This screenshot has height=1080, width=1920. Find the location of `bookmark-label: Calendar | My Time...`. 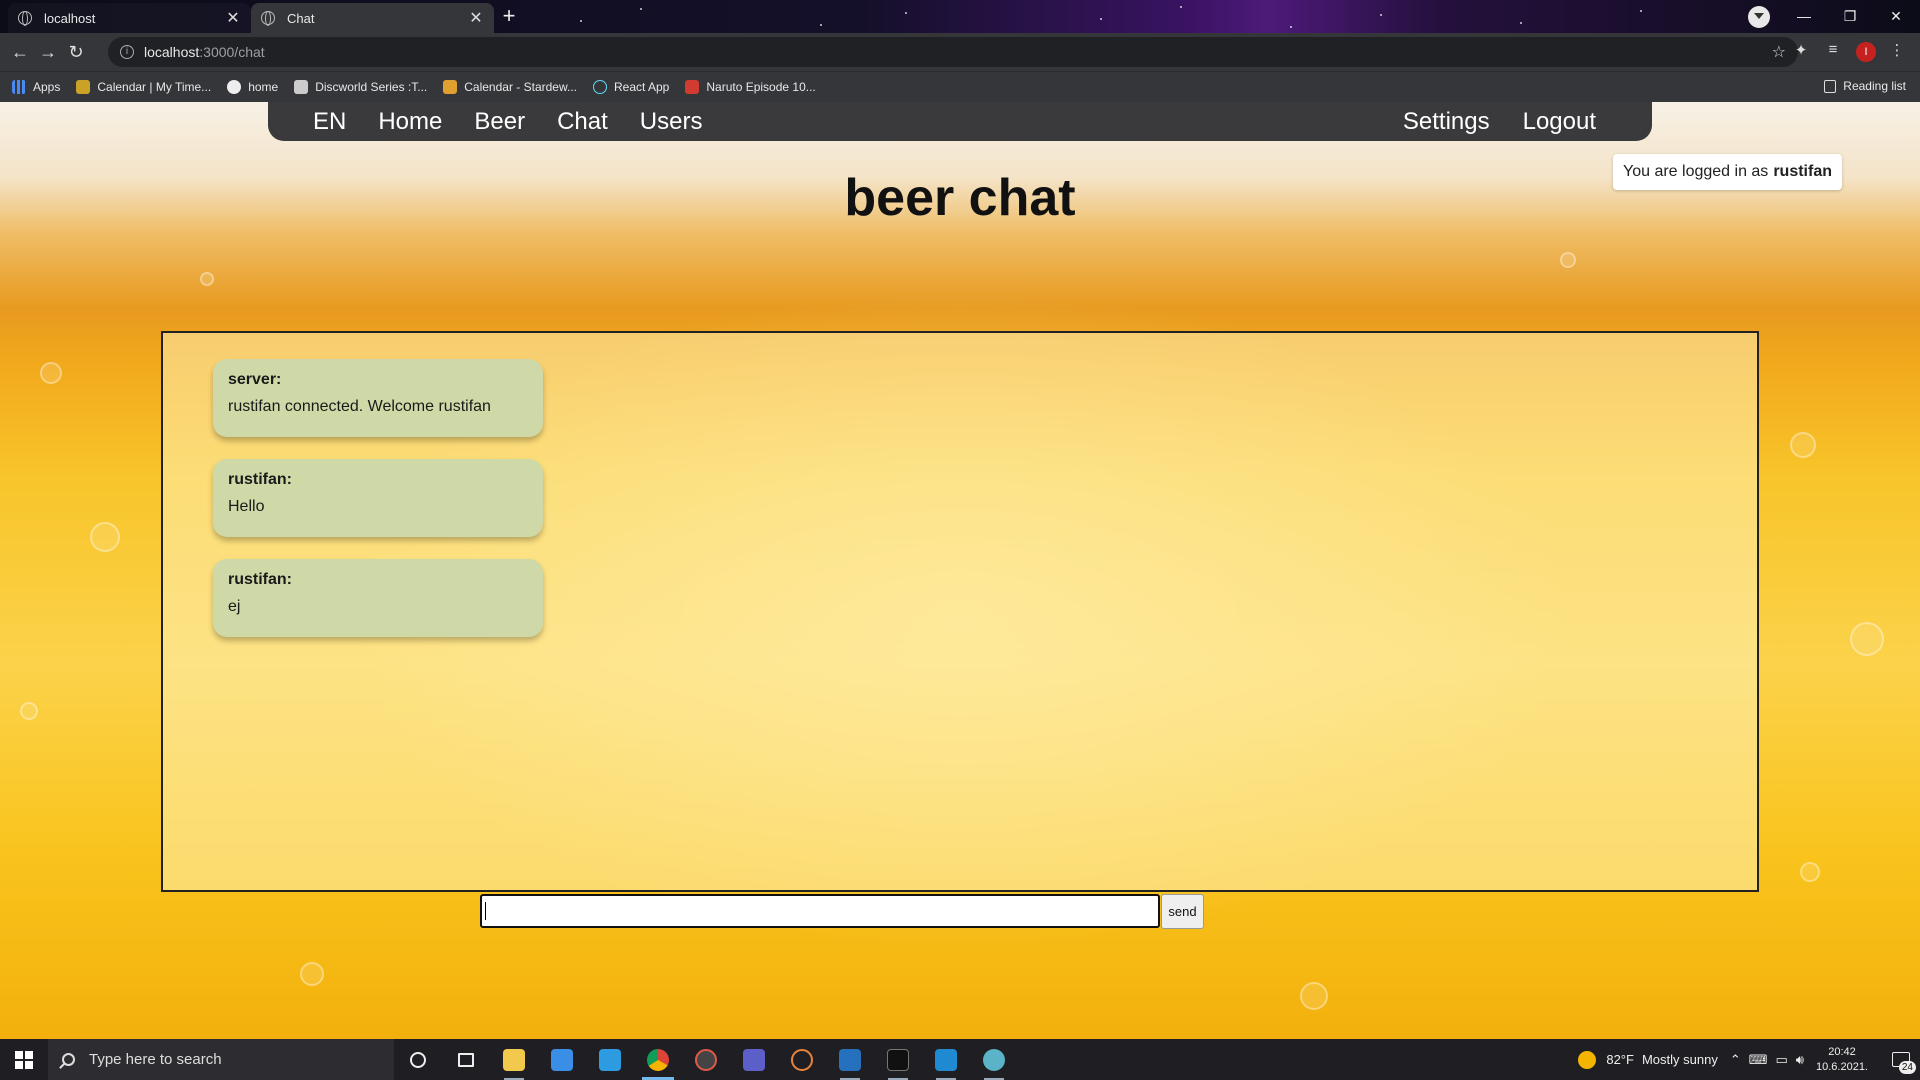

bookmark-label: Calendar | My Time... is located at coordinates (154, 87).